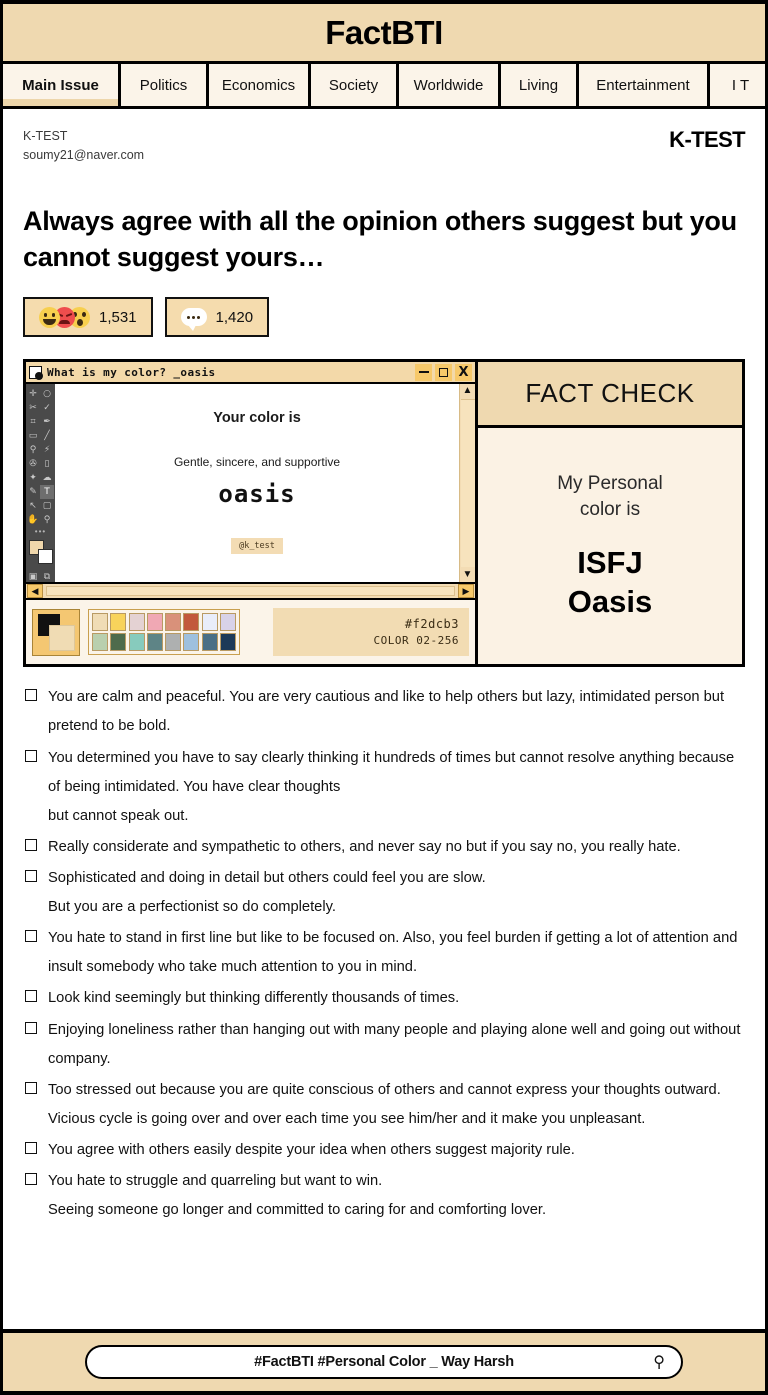 The width and height of the screenshot is (768, 1395). What do you see at coordinates (47, 436) in the screenshot?
I see `toolbox-tool-icon-7: ╱` at bounding box center [47, 436].